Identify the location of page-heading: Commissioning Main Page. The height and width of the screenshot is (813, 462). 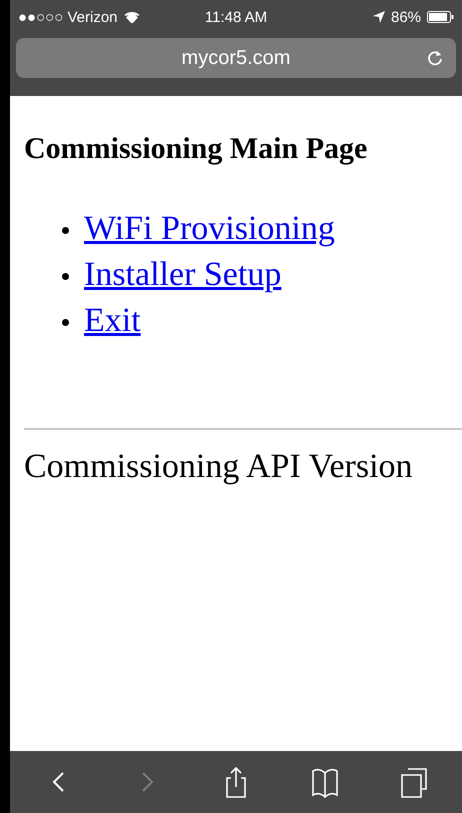
(196, 149).